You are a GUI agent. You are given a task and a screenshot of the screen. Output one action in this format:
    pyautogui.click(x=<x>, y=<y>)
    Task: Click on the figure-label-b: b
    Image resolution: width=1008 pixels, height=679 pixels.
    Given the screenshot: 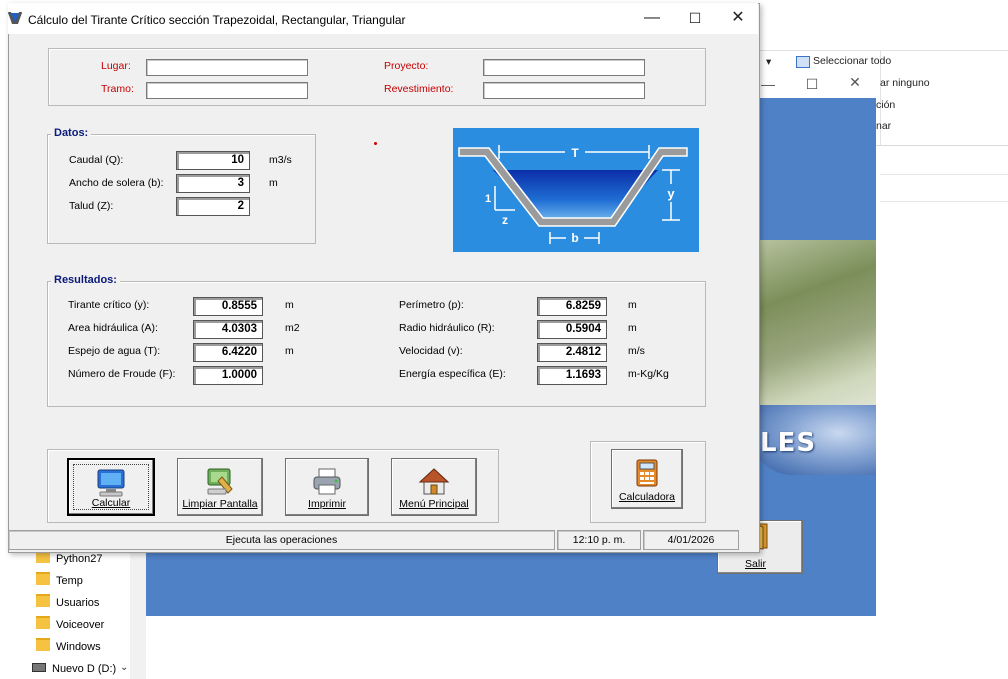 What is the action you would take?
    pyautogui.click(x=574, y=238)
    